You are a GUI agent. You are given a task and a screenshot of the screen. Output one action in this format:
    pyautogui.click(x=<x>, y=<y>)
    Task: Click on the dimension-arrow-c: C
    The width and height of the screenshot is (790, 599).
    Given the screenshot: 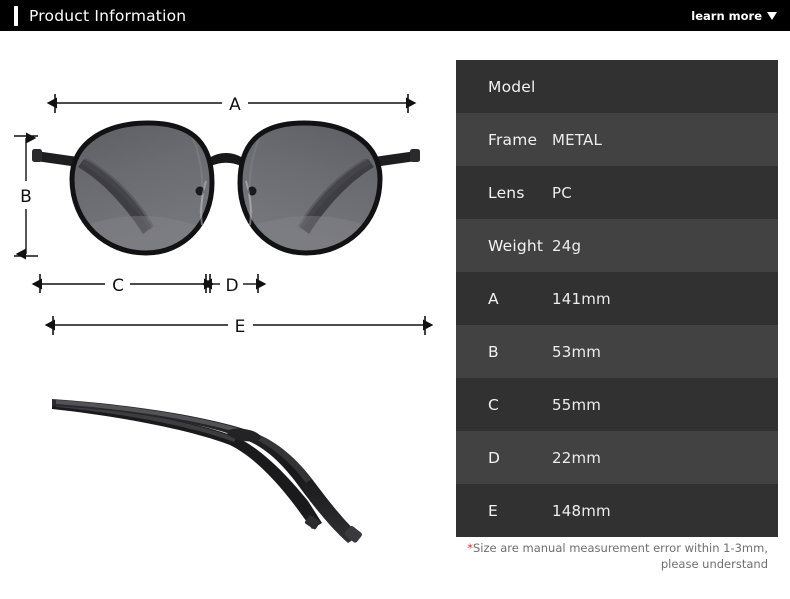 What is the action you would take?
    pyautogui.click(x=123, y=285)
    